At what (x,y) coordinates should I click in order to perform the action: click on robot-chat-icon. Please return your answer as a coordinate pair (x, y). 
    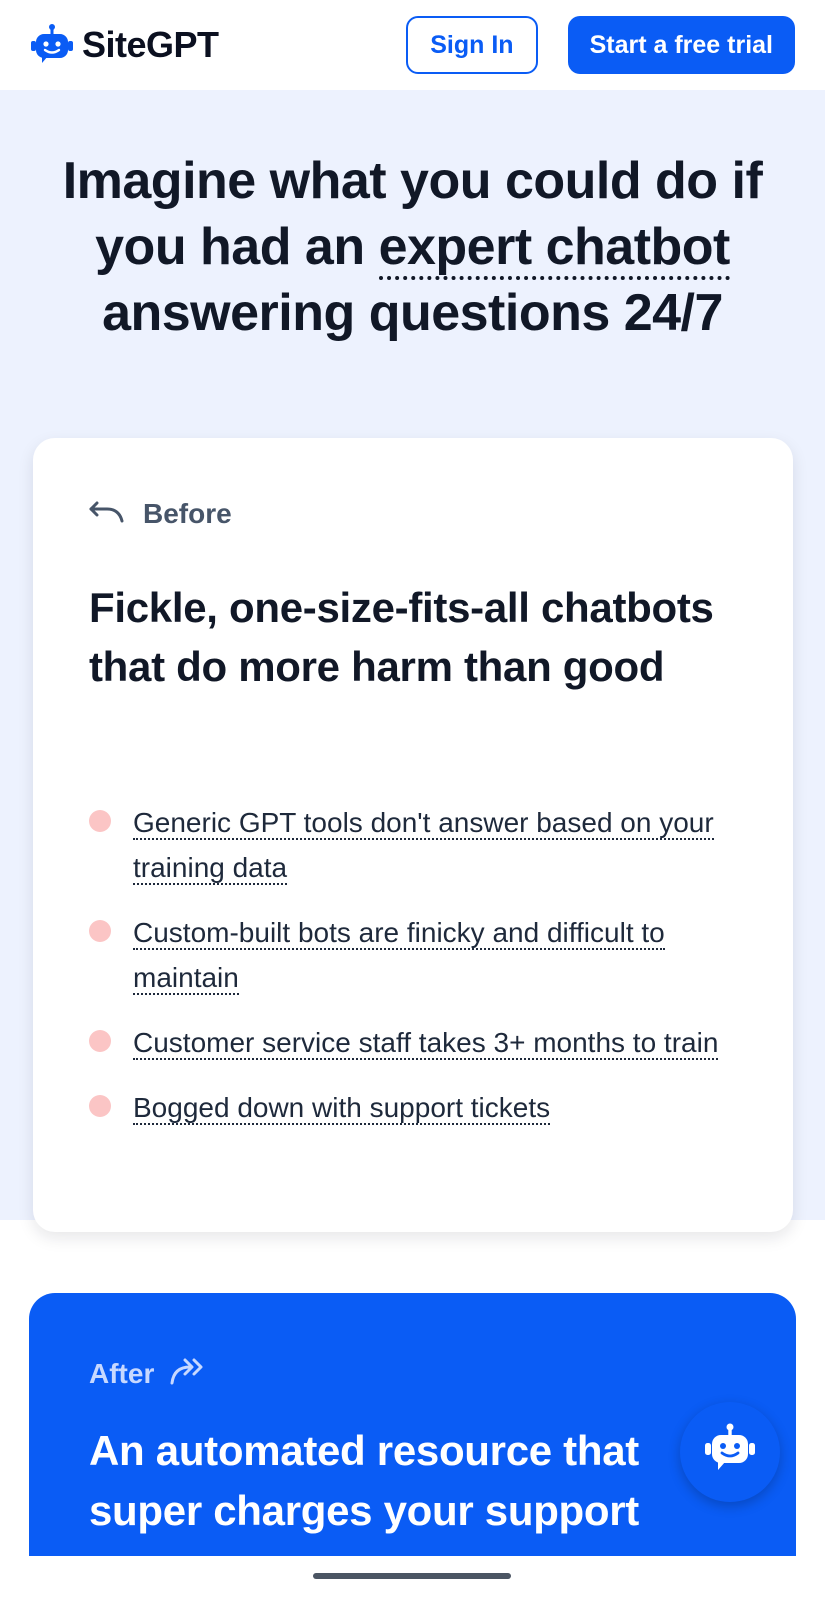
    Looking at the image, I should click on (730, 1452).